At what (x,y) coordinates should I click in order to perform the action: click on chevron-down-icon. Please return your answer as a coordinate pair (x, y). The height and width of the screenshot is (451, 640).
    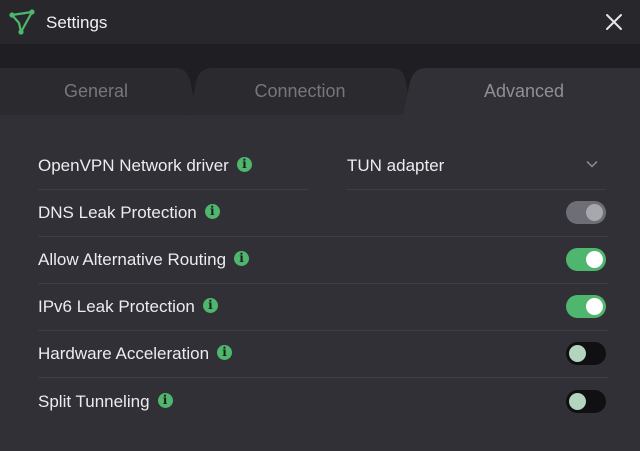
    Looking at the image, I should click on (592, 164).